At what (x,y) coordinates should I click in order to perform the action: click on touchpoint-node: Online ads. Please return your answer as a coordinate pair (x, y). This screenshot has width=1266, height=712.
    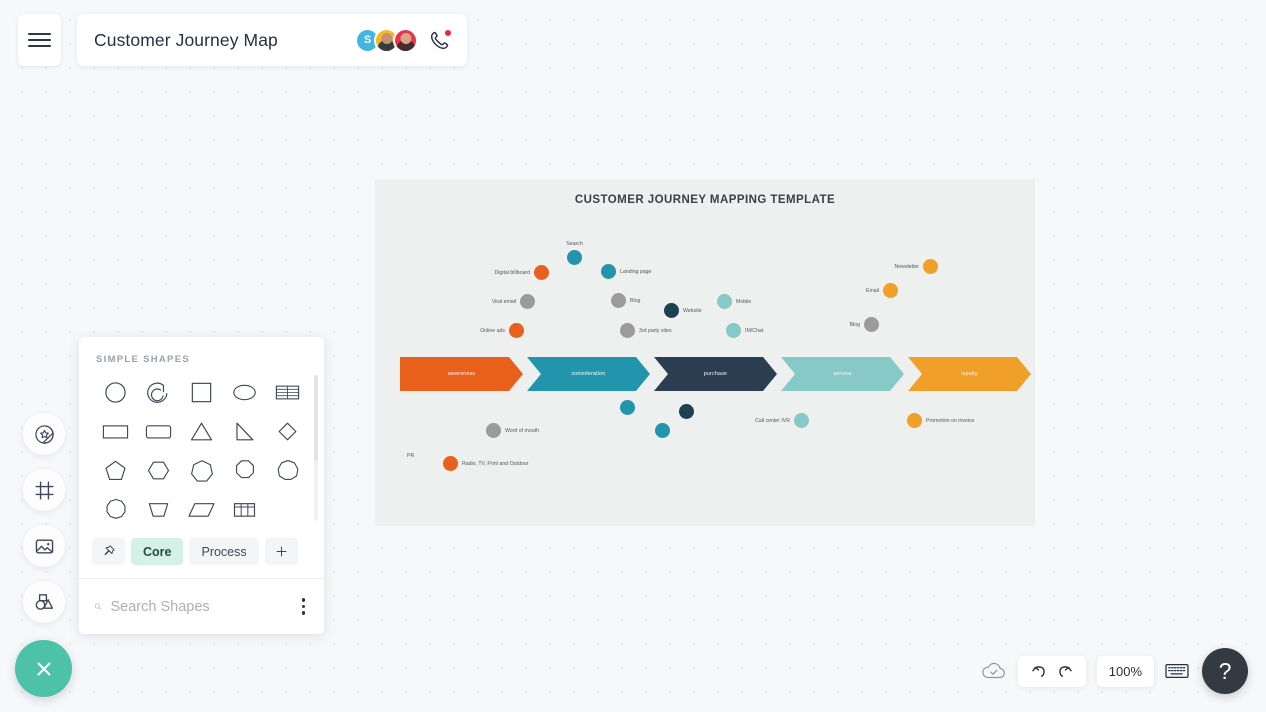
    Looking at the image, I should click on (502, 330).